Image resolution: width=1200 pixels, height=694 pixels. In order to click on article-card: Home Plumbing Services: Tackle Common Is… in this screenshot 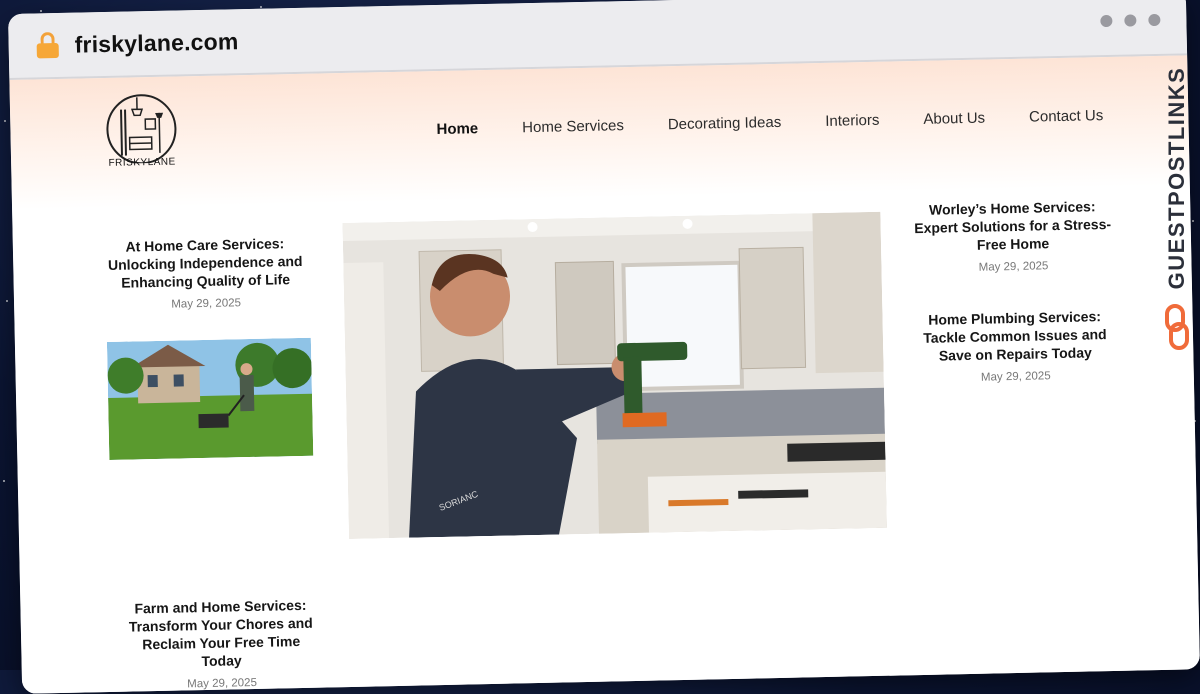, I will do `click(1015, 346)`.